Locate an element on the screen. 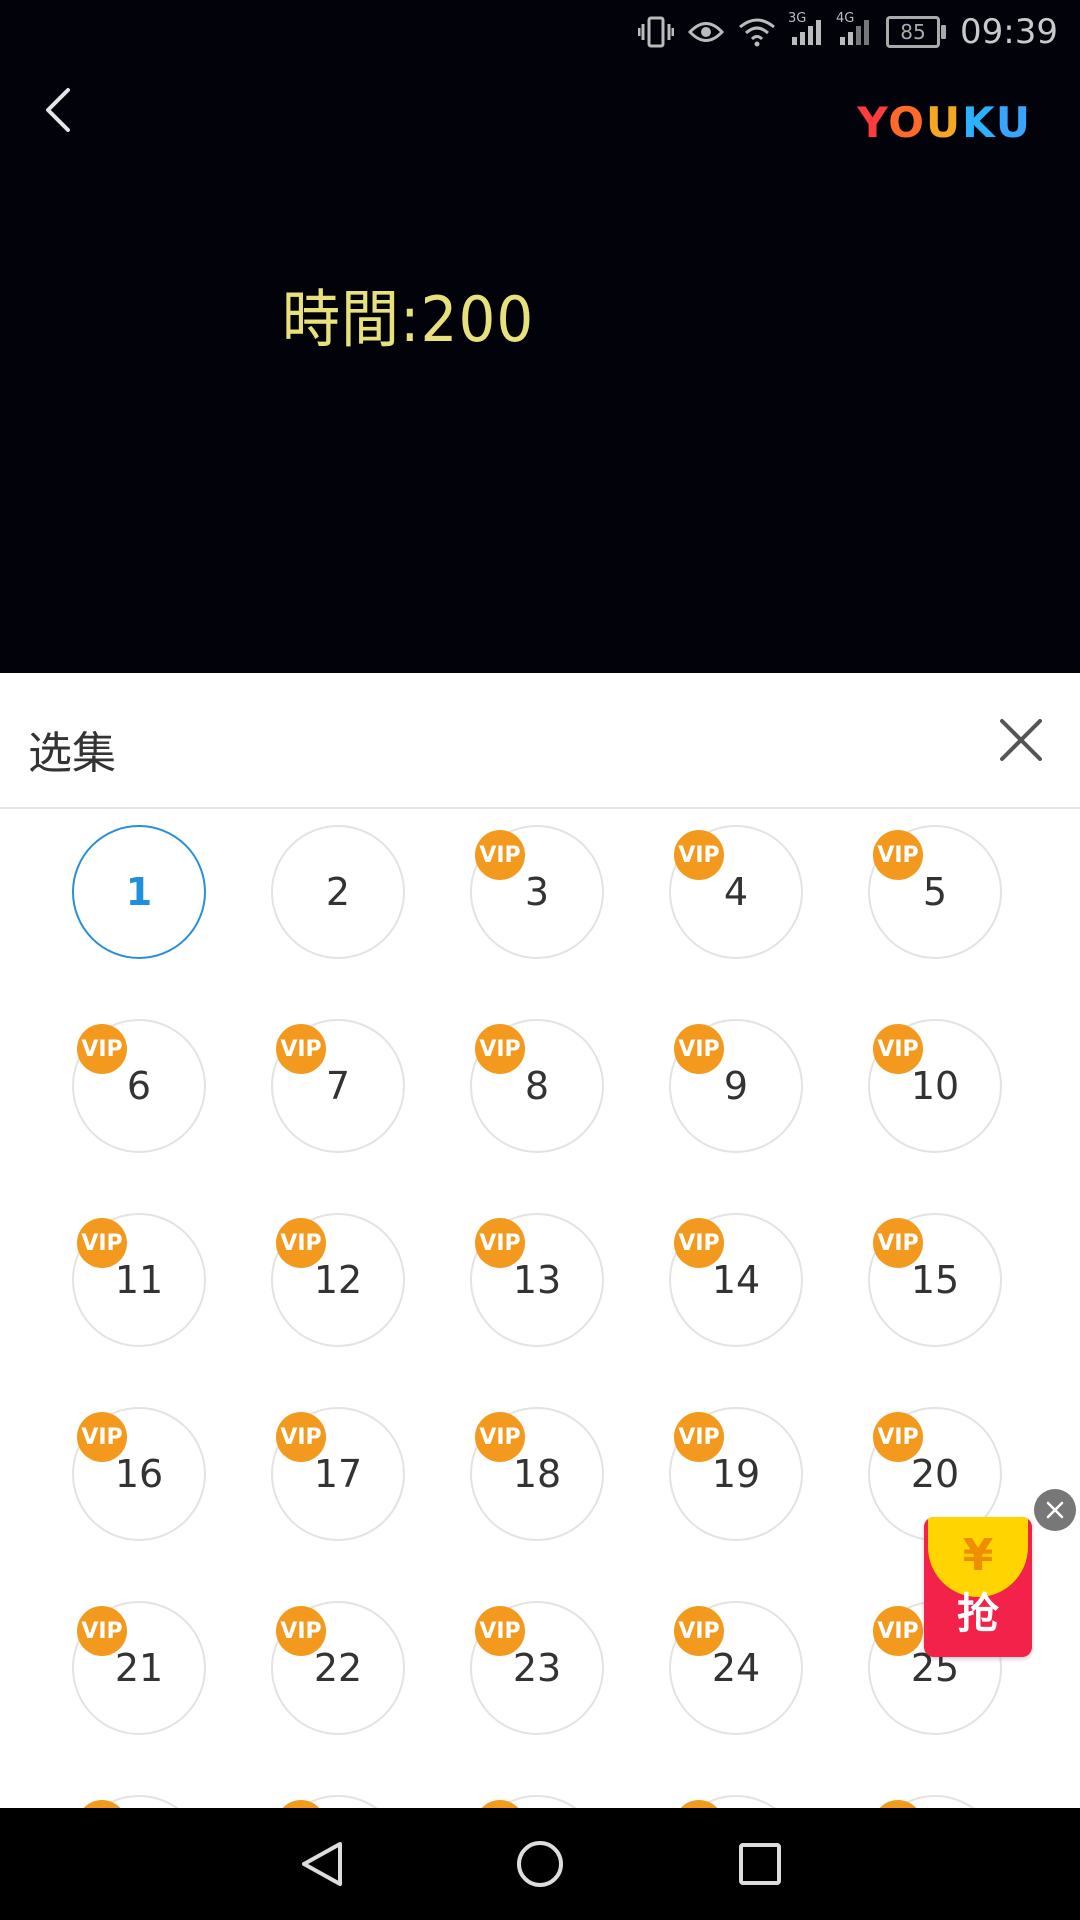 This screenshot has height=1920, width=1080. episode-number: 8 is located at coordinates (537, 1086).